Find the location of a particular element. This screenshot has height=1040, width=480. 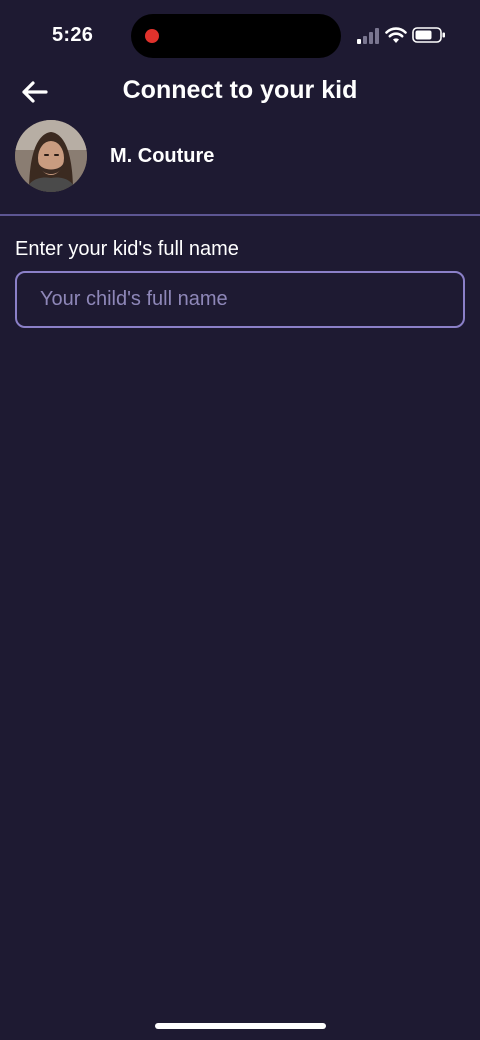

kid-name-input is located at coordinates (240, 299).